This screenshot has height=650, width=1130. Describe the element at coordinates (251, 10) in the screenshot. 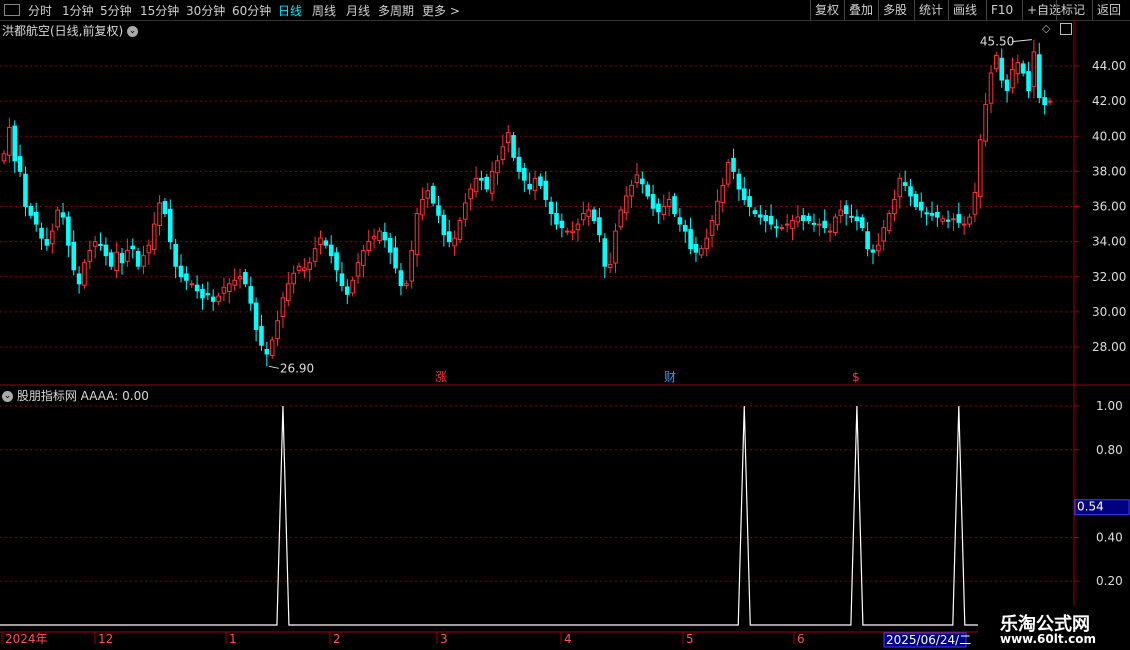

I see `period-tab: 60分钟` at that location.